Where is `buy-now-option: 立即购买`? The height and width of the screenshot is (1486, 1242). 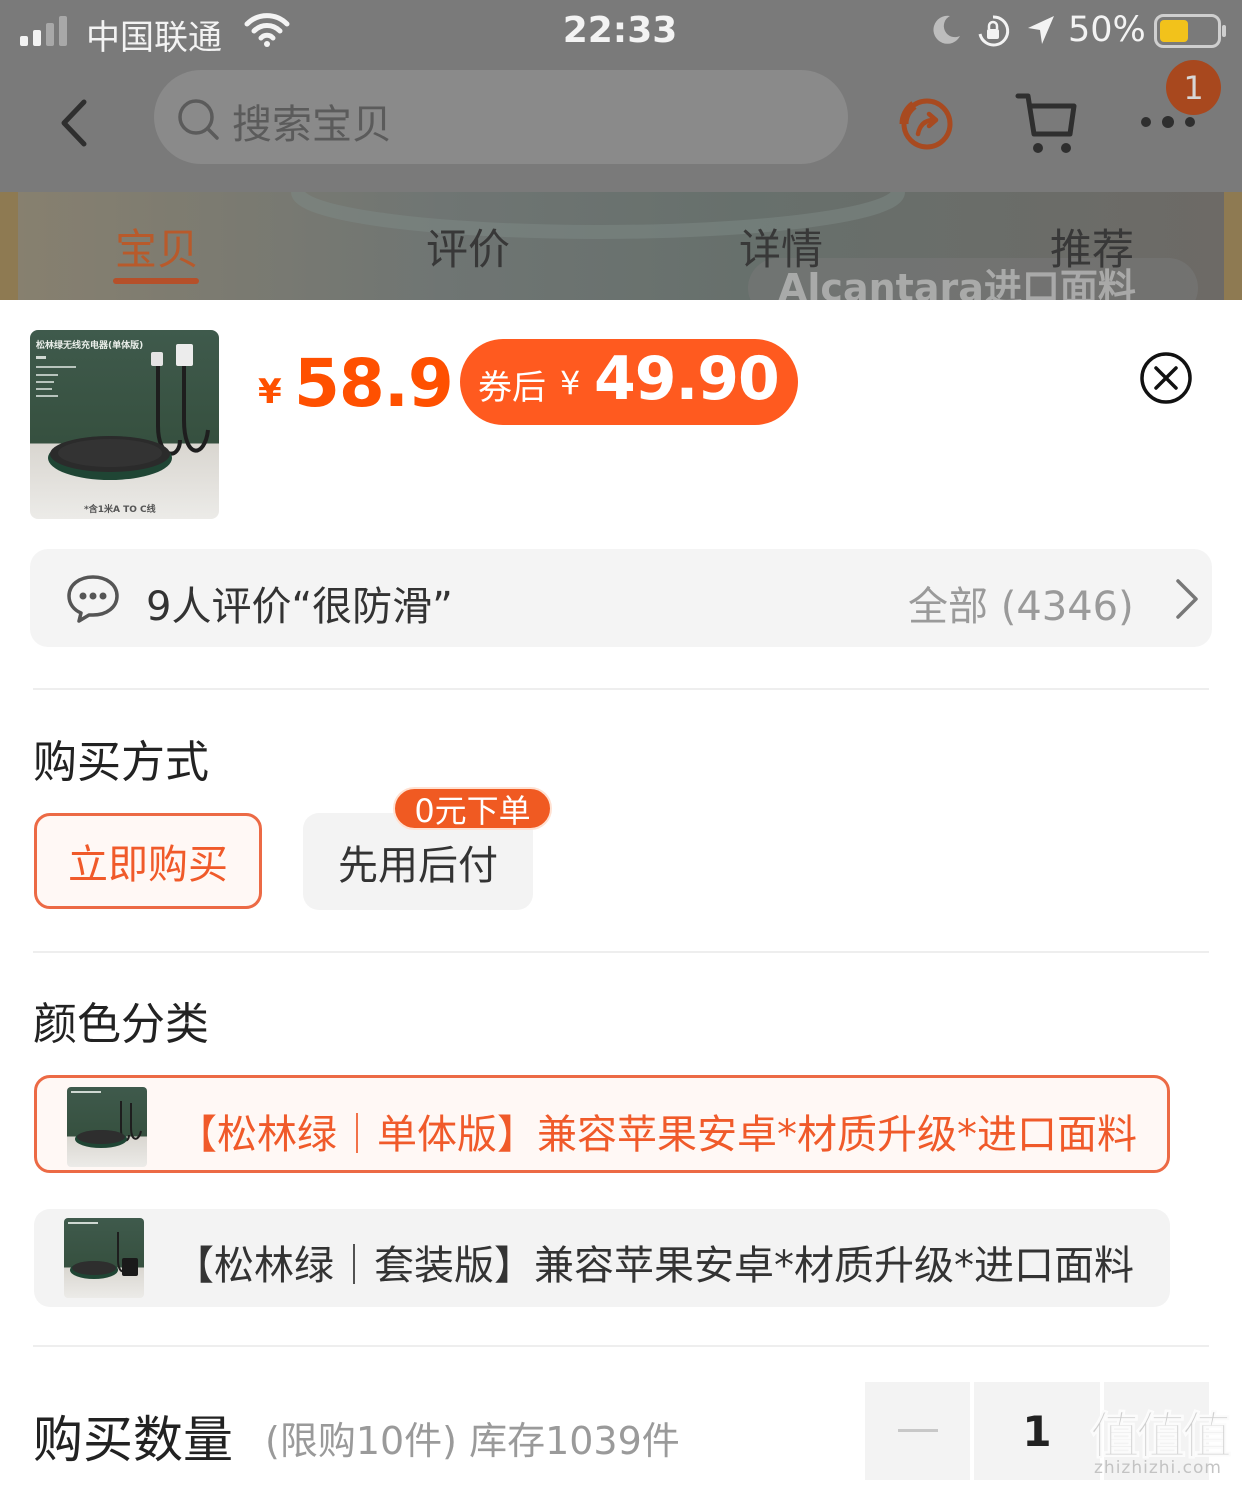 buy-now-option: 立即购买 is located at coordinates (148, 861).